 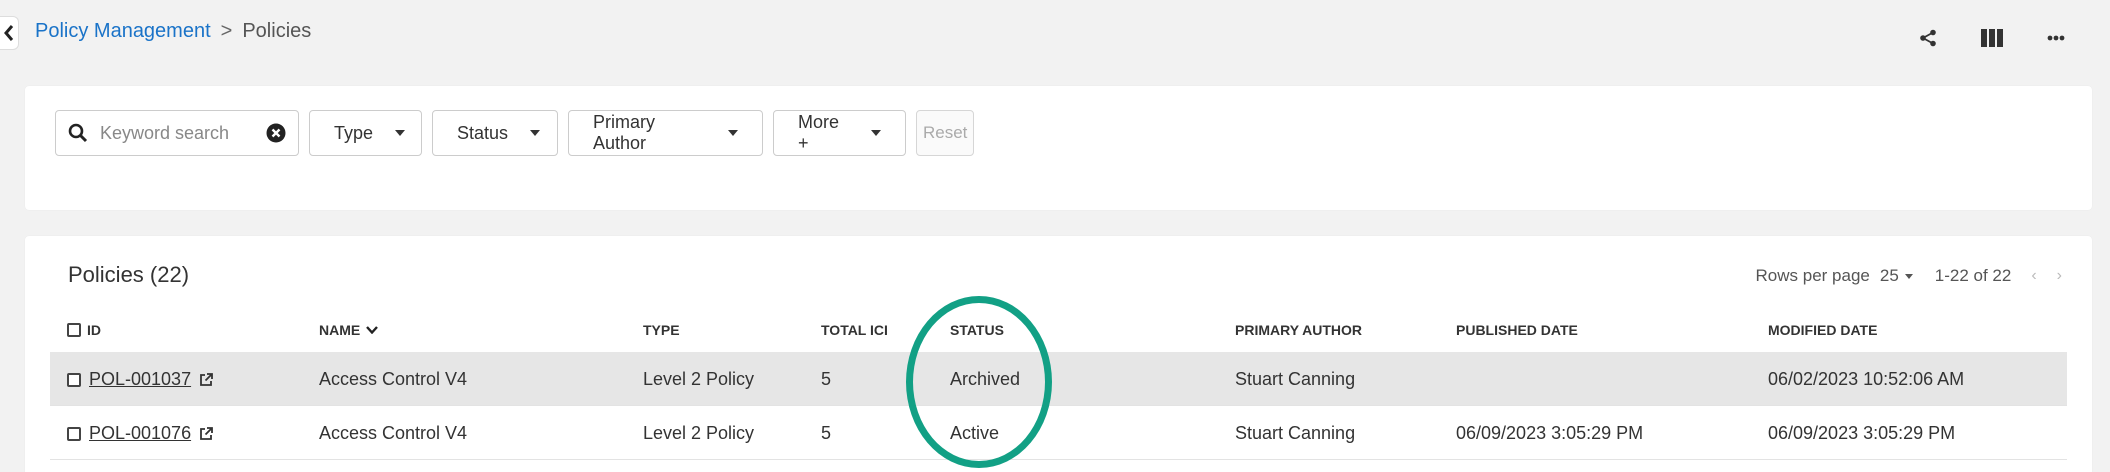 I want to click on column-header-published-date: PUBLISHED DATE, so click(x=1517, y=330).